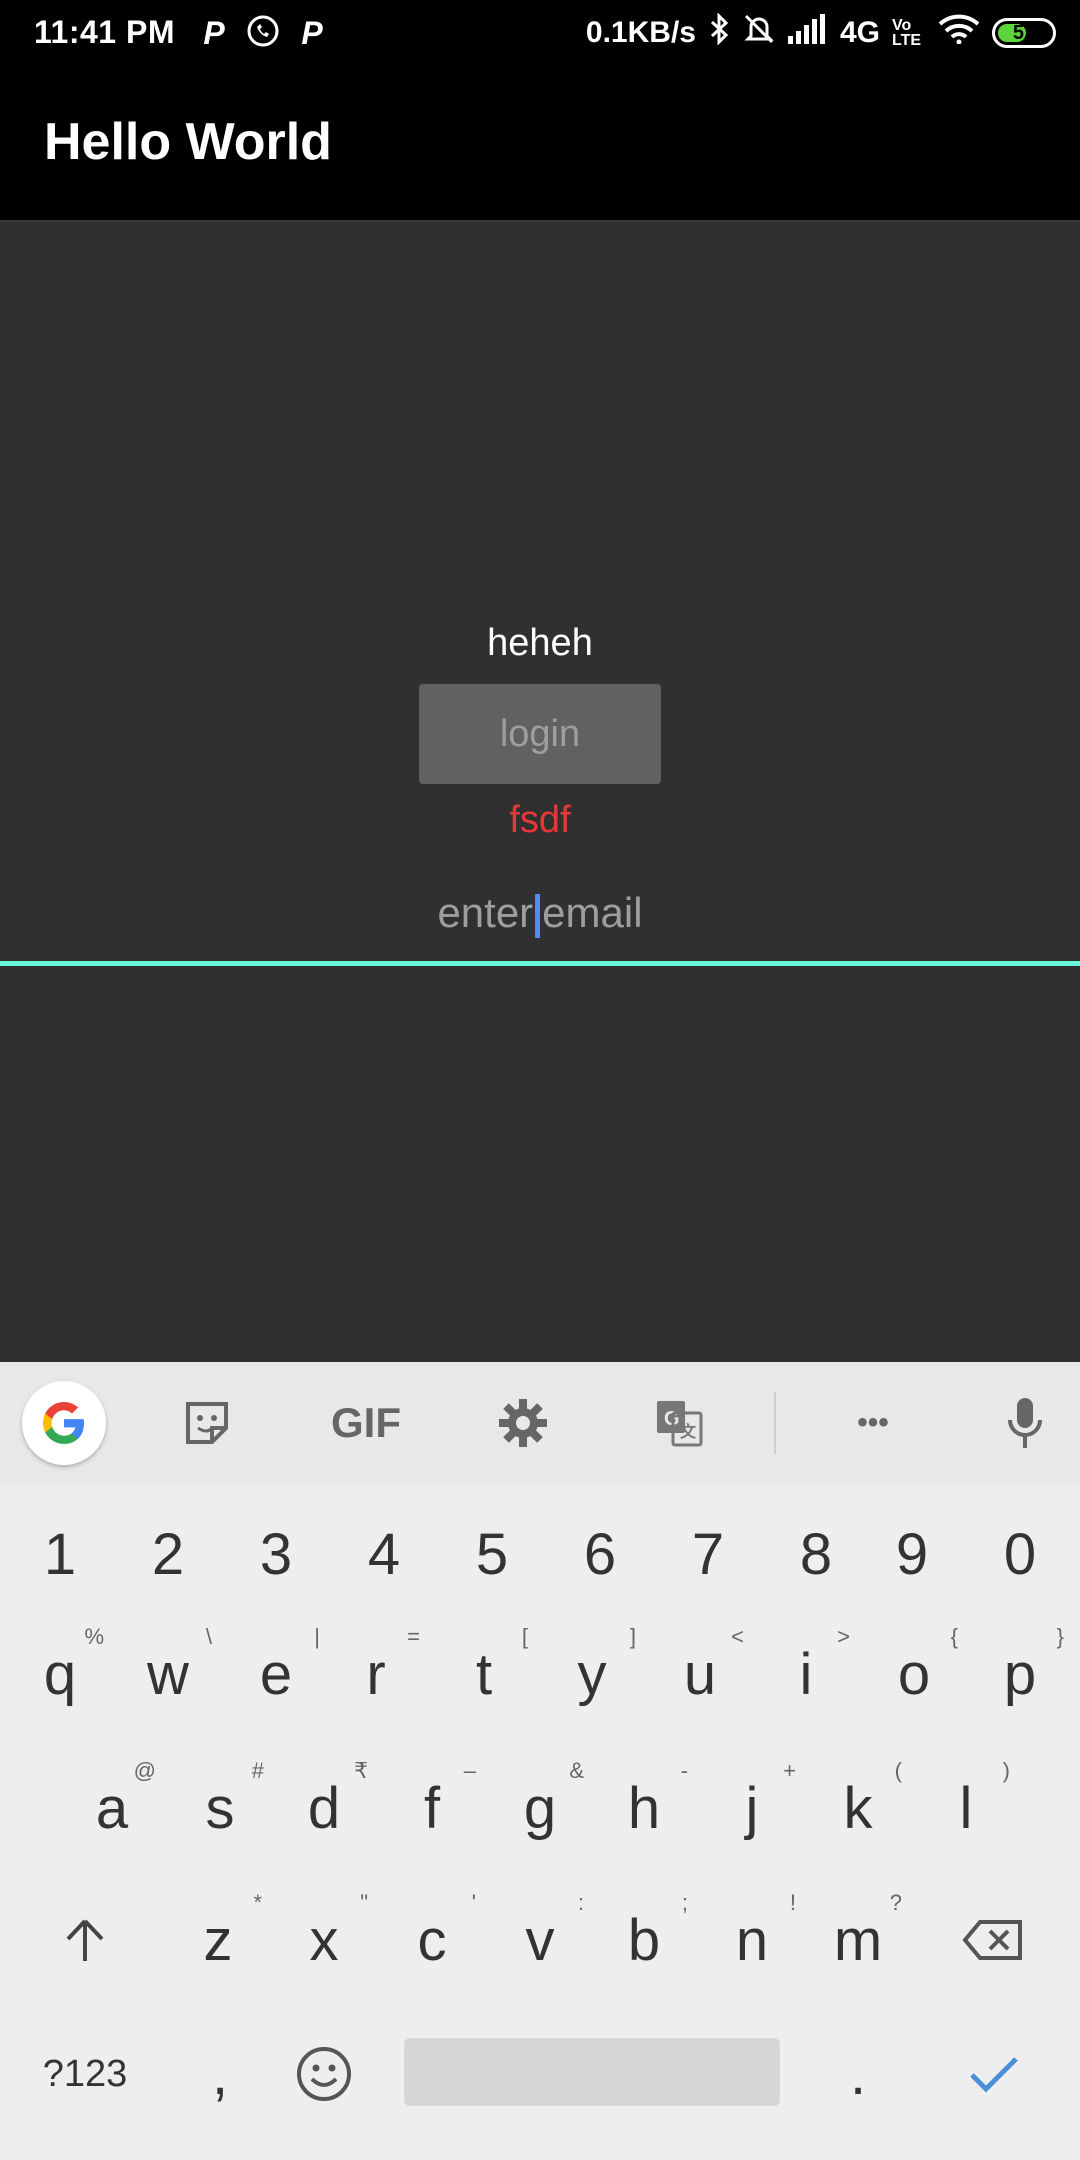 The image size is (1080, 2160). Describe the element at coordinates (168, 1554) in the screenshot. I see `key-2: 2` at that location.